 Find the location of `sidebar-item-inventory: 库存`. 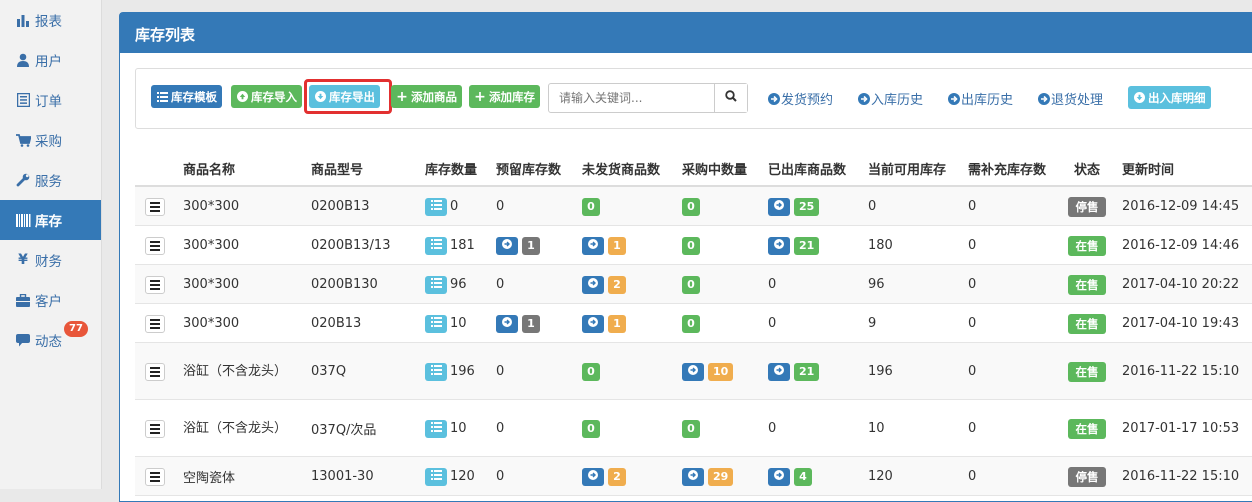

sidebar-item-inventory: 库存 is located at coordinates (50, 220).